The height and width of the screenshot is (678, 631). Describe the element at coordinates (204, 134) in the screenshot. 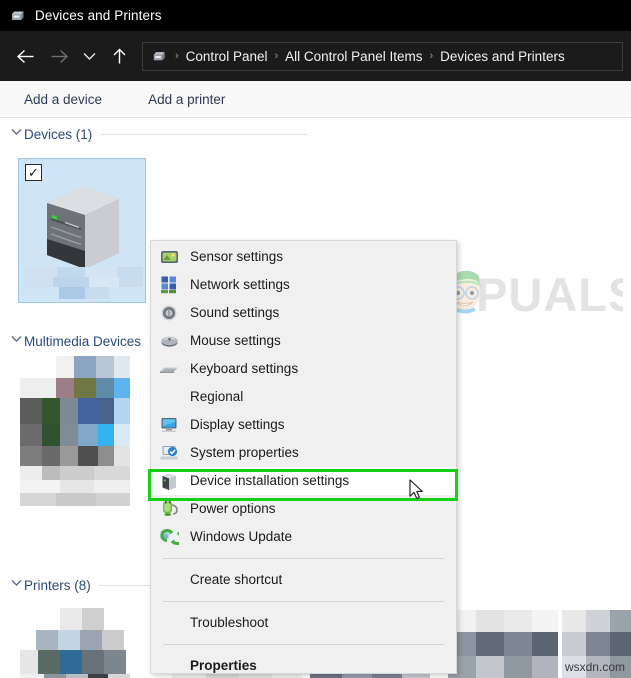

I see `group-divider` at that location.